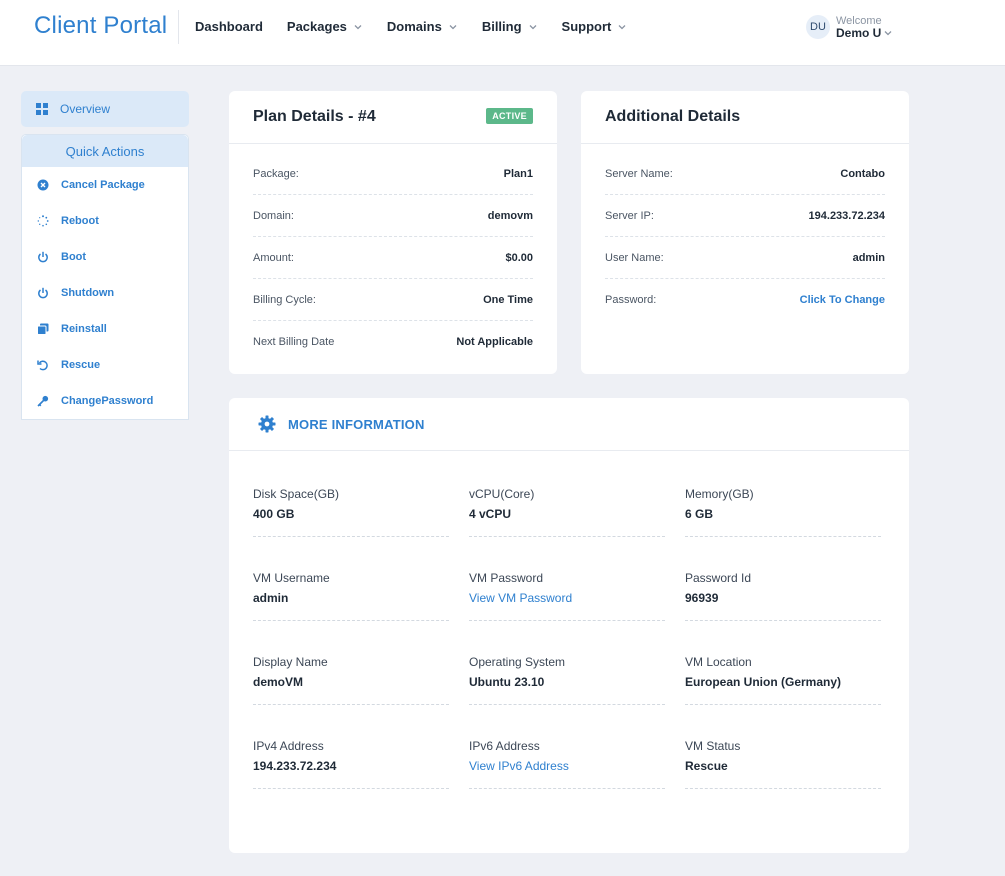  I want to click on close-circle-icon, so click(43, 185).